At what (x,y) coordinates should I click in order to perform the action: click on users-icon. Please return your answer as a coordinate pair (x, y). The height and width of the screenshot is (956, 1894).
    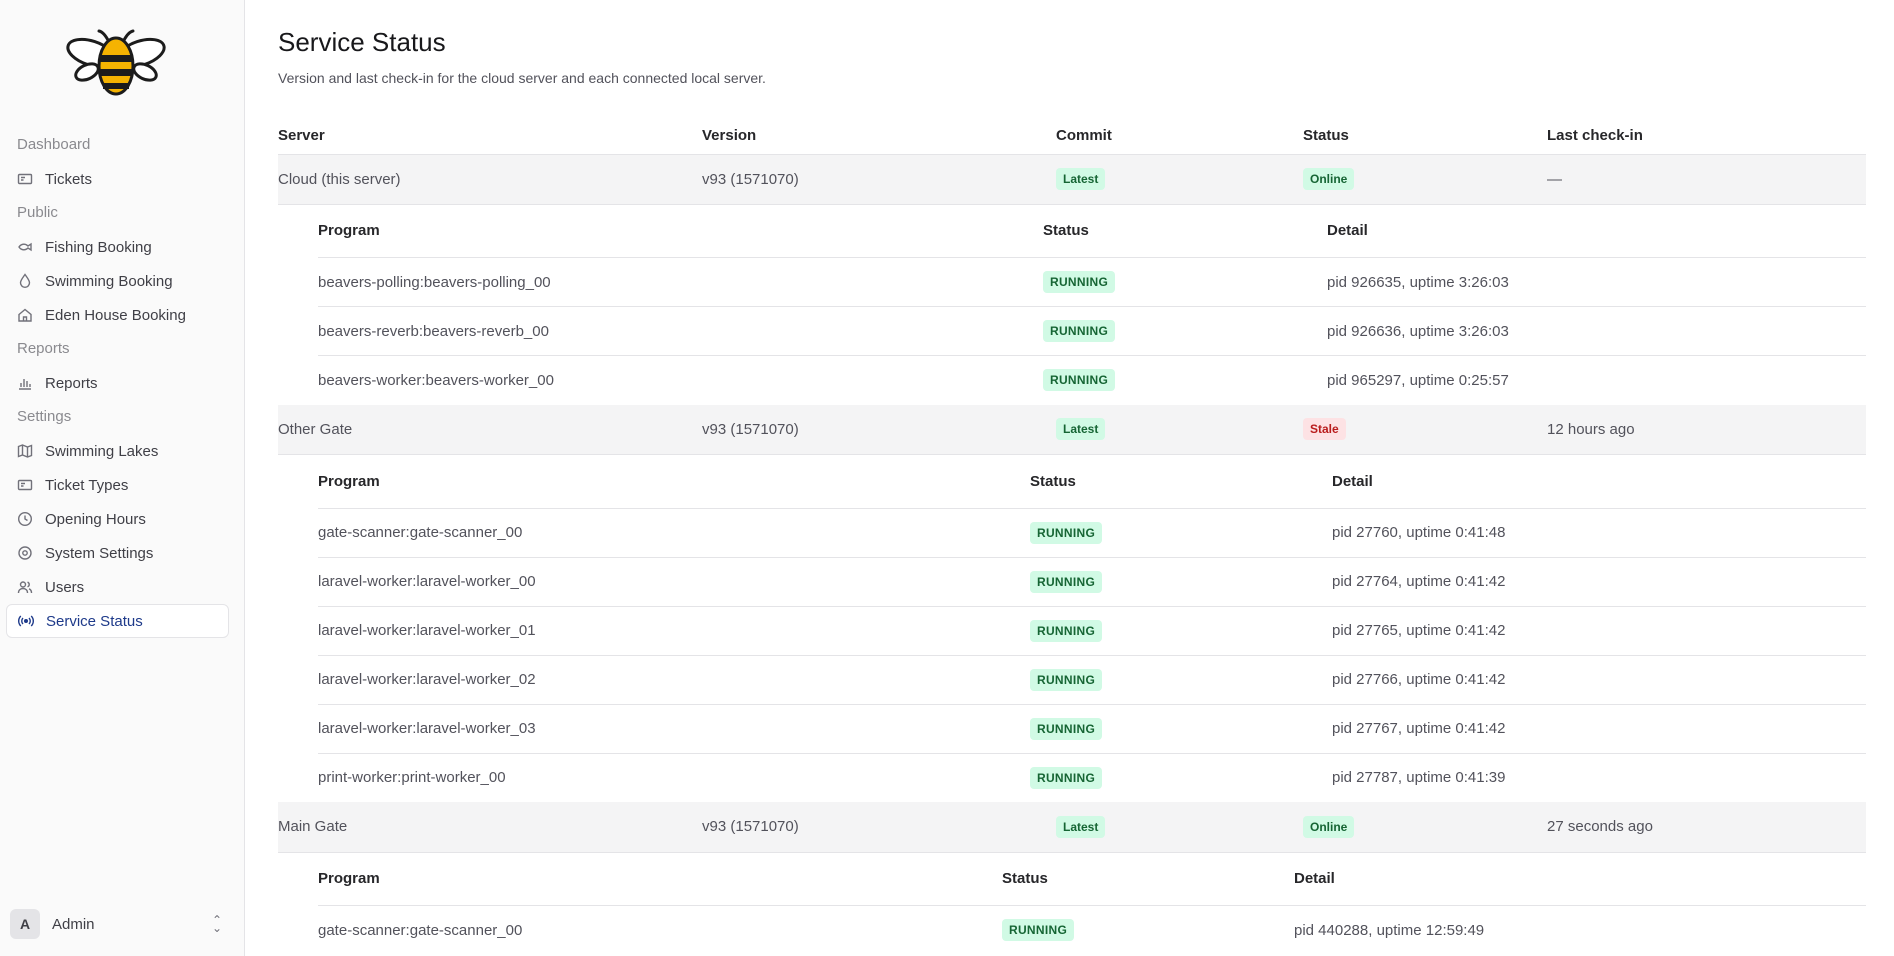
    Looking at the image, I should click on (25, 587).